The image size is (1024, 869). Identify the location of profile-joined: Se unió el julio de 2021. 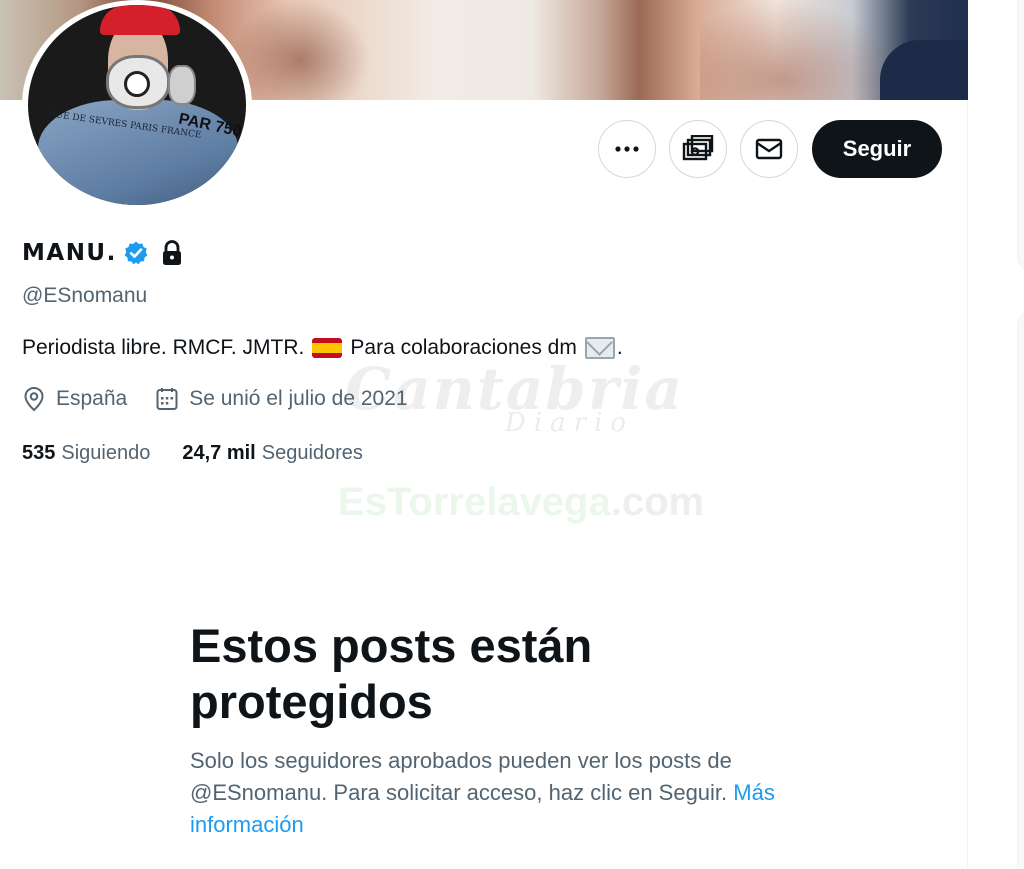
(281, 399).